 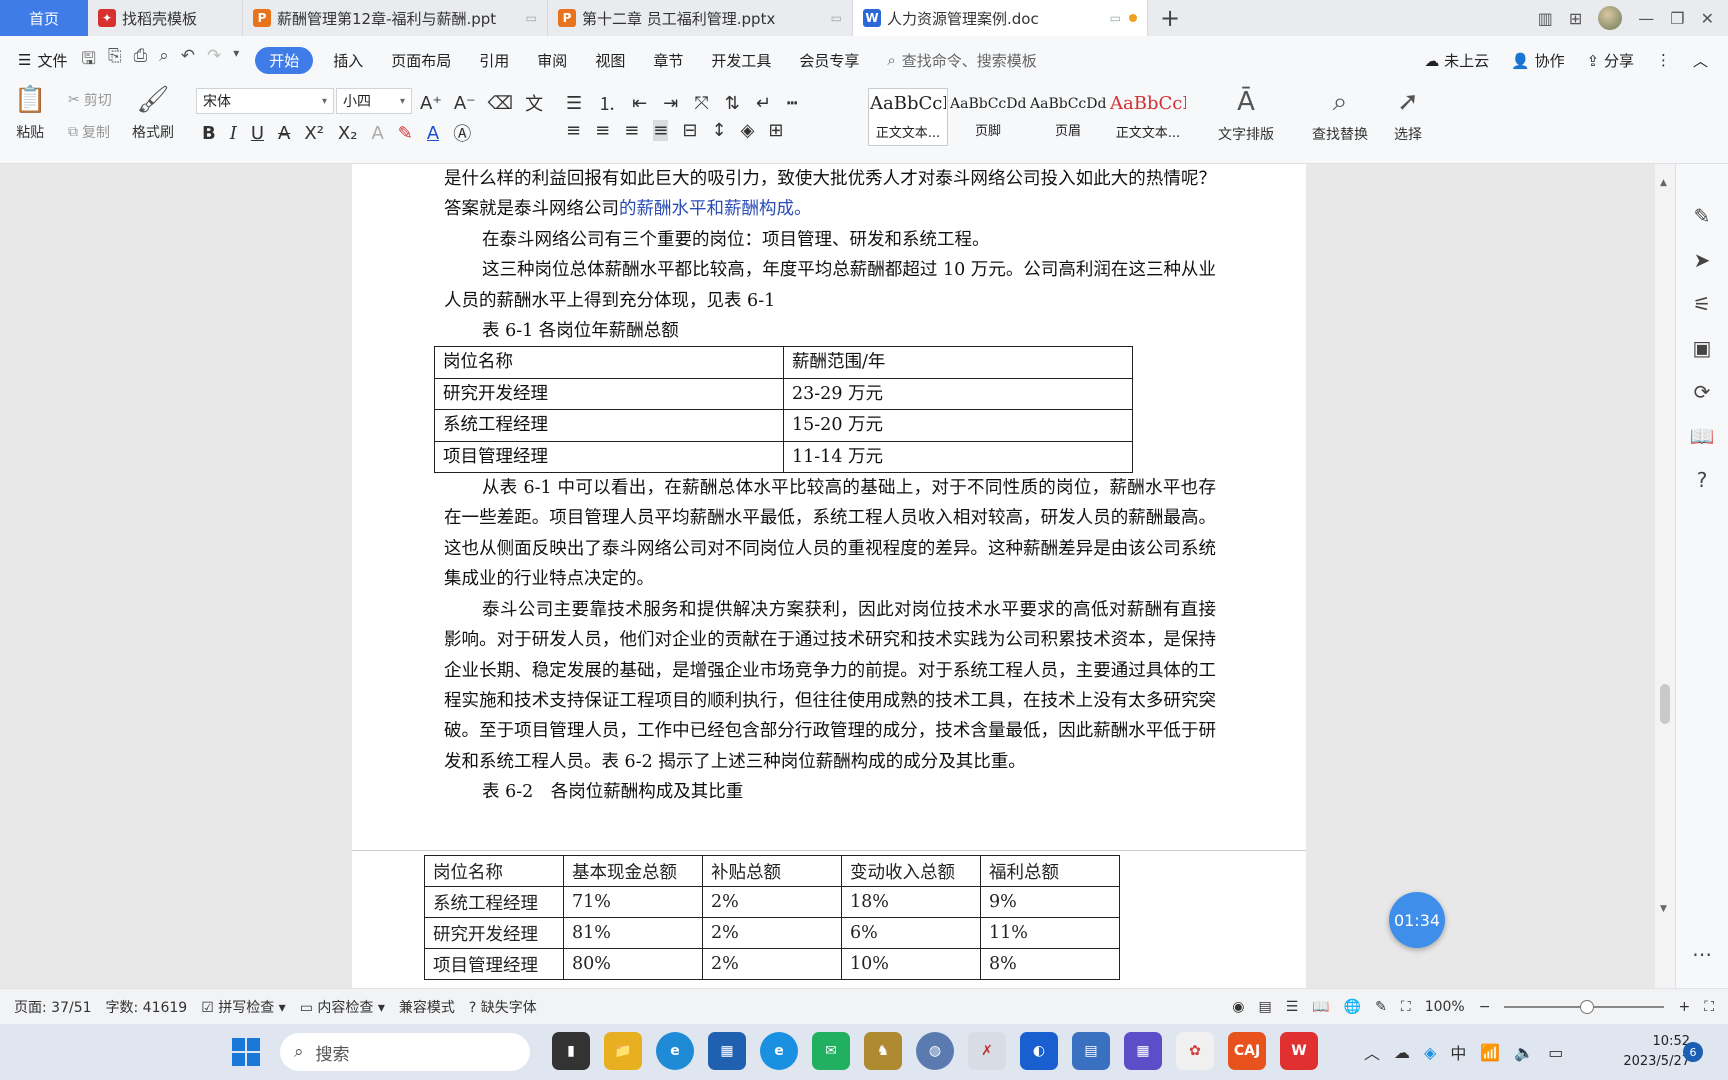 I want to click on outline-view-icon: ☰, so click(x=1292, y=1007).